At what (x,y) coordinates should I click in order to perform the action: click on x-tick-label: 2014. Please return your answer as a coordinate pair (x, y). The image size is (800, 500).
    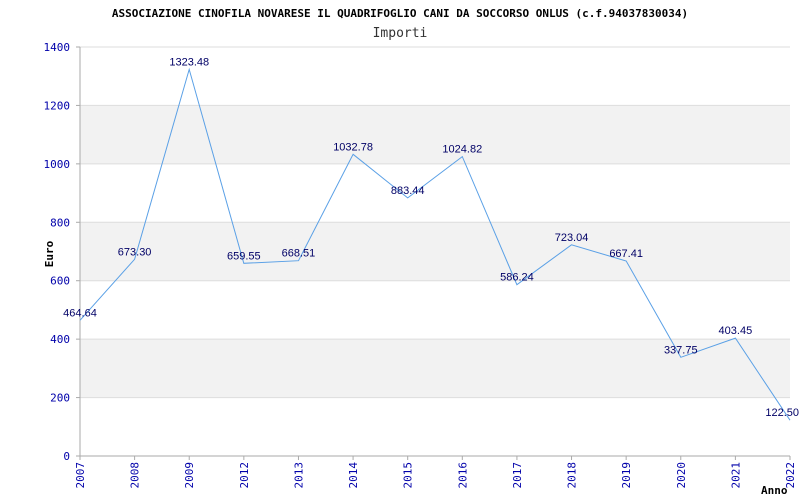
    Looking at the image, I should click on (353, 475).